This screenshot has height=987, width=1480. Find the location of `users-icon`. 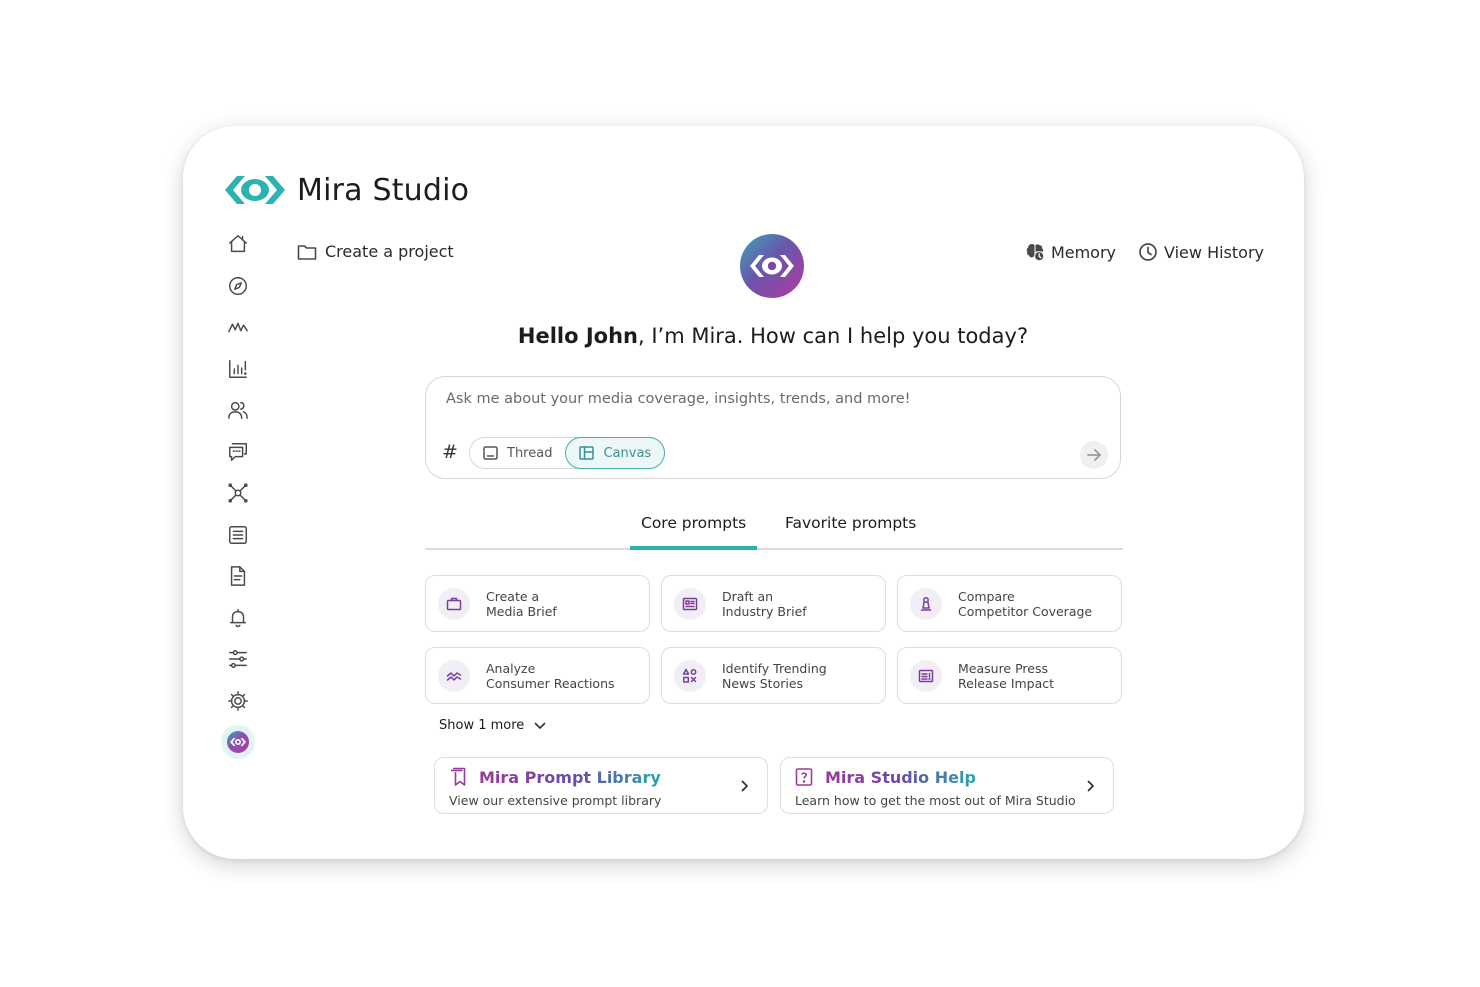

users-icon is located at coordinates (238, 410).